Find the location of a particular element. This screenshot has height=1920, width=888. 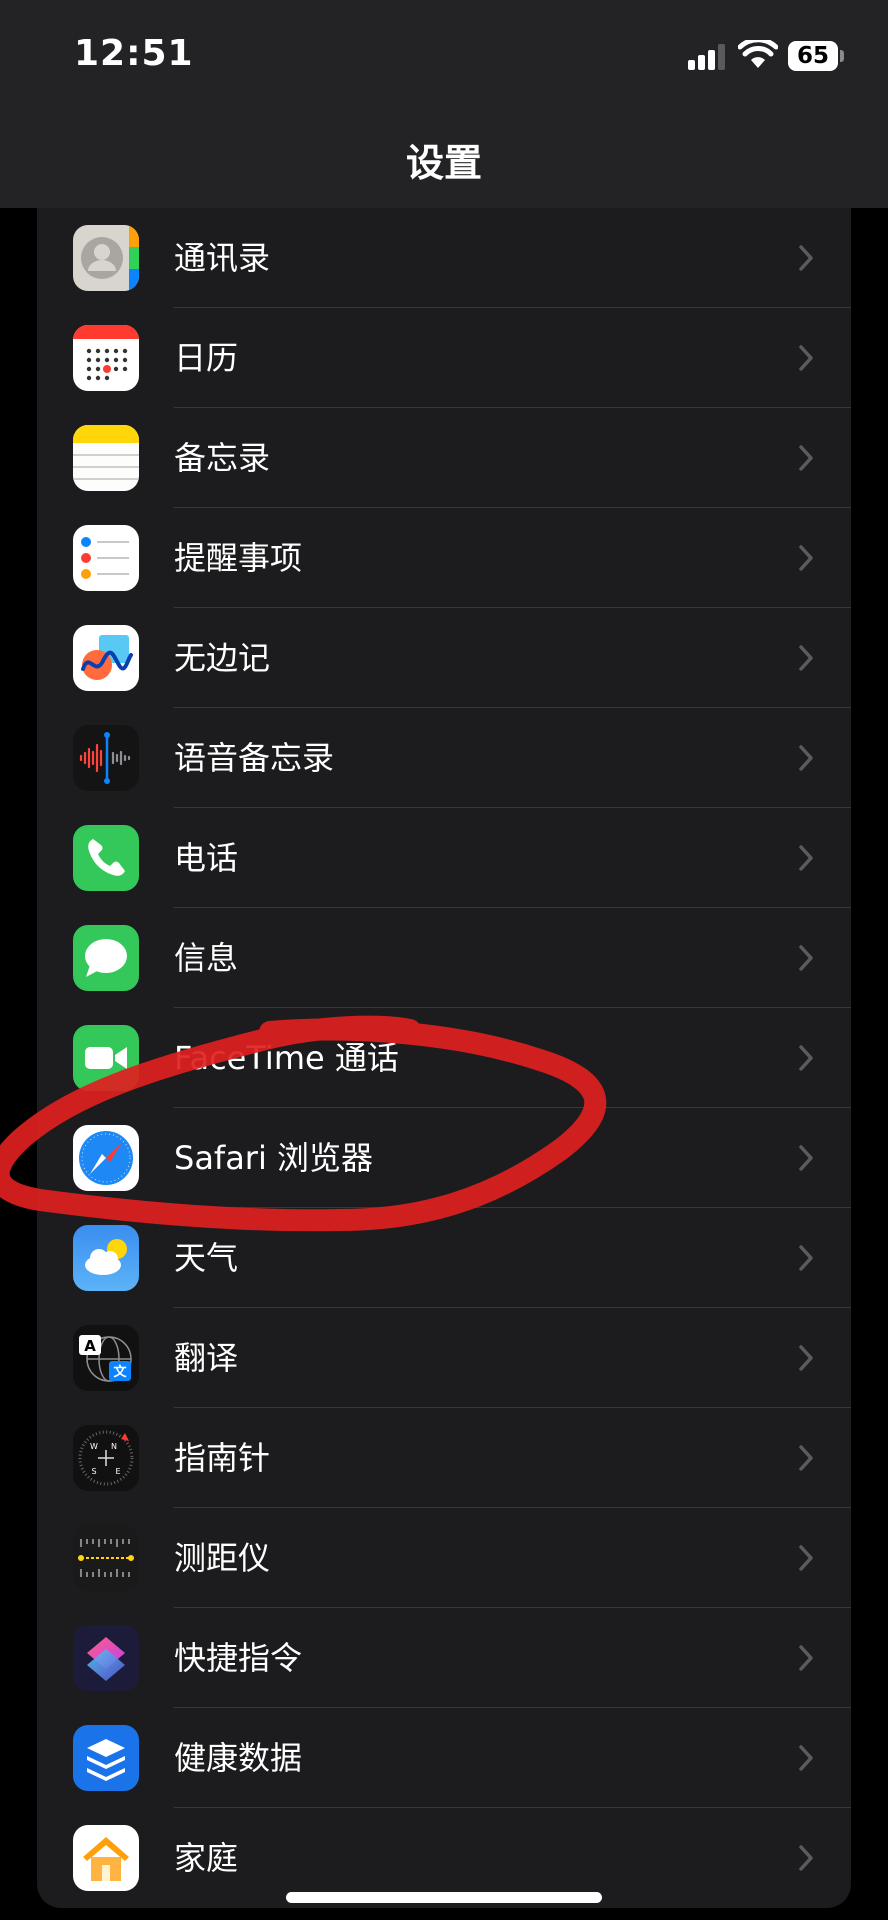

settings-item-label: 电话 is located at coordinates (206, 858).